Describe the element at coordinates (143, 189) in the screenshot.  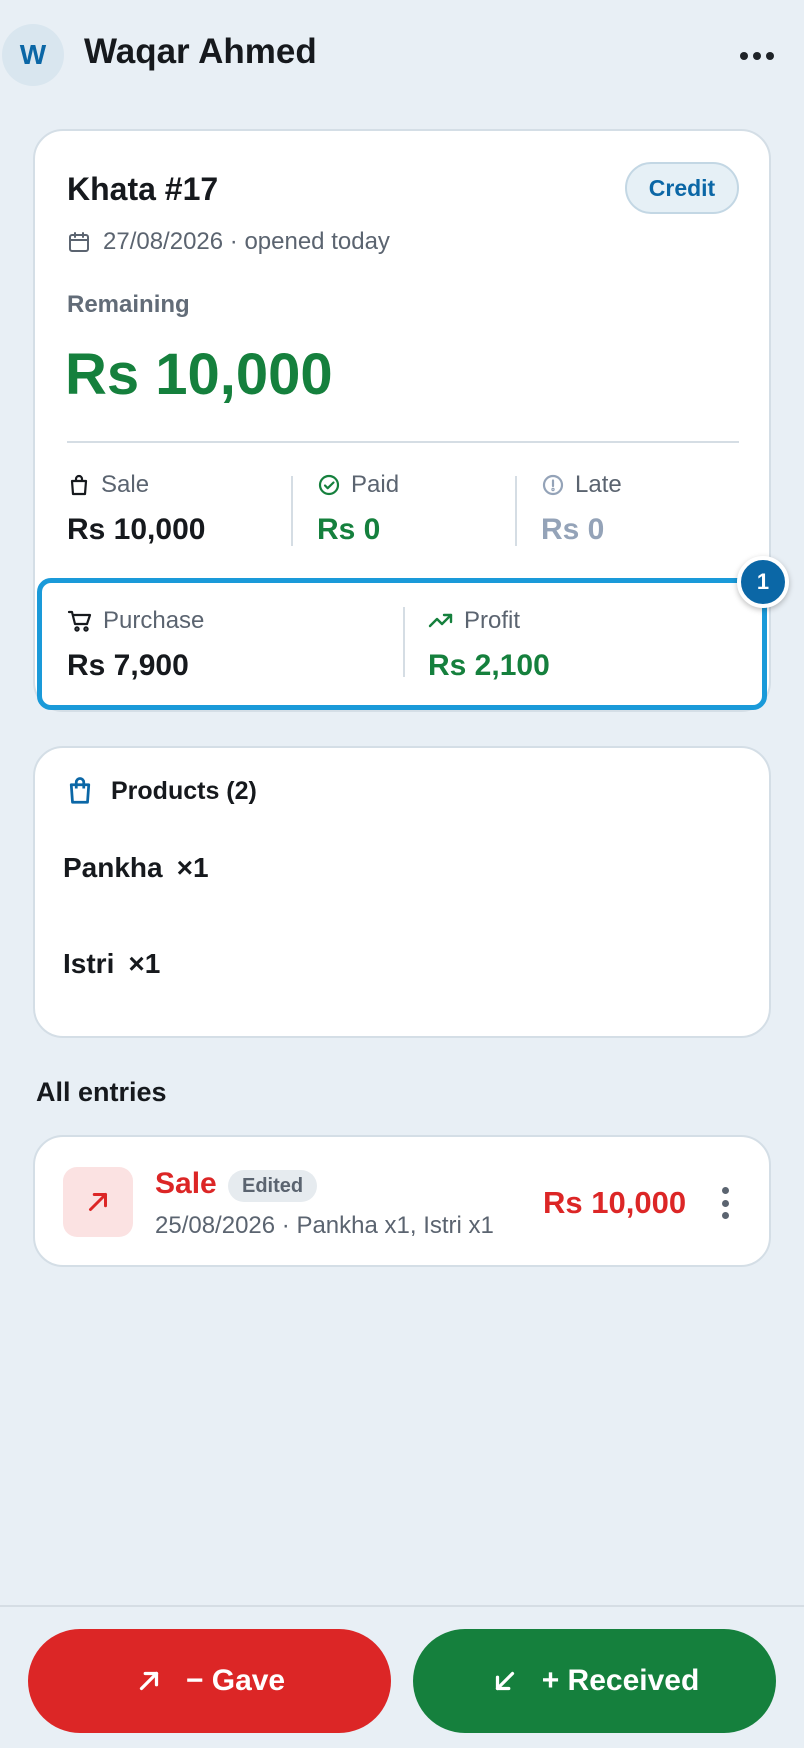
I see `khata-title: Khata #17` at that location.